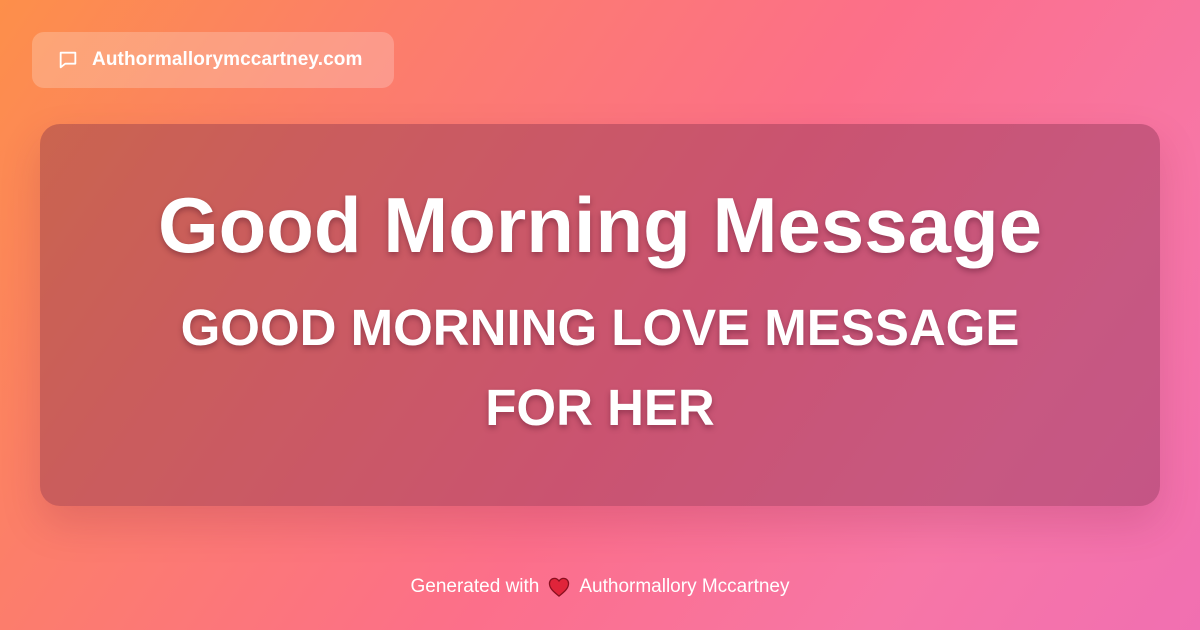  Describe the element at coordinates (475, 586) in the screenshot. I see `footer-prefix: Generated with` at that location.